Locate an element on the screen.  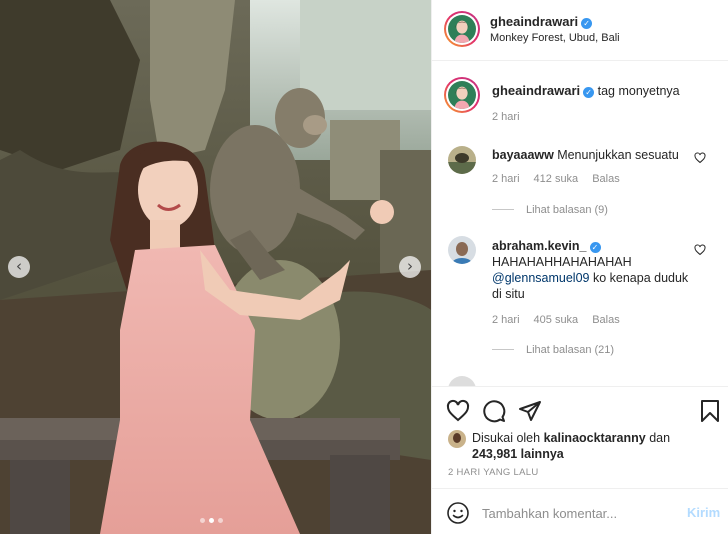
liker-avatar-image is located at coordinates (457, 439).